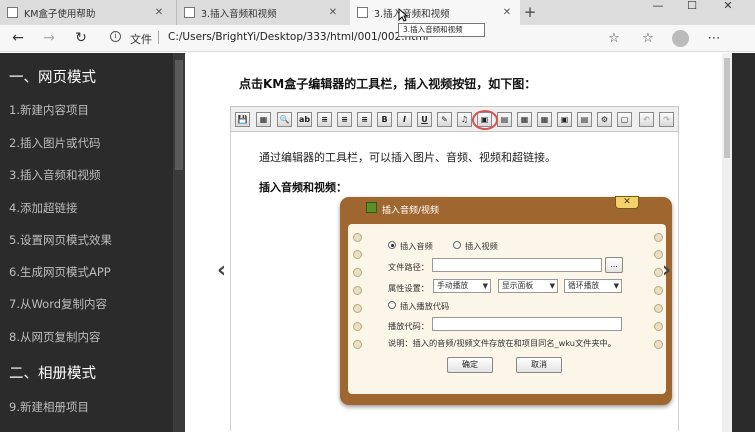 This screenshot has width=755, height=432. What do you see at coordinates (49, 407) in the screenshot?
I see `sidebar-item-new-album: 9.新建相册项目` at bounding box center [49, 407].